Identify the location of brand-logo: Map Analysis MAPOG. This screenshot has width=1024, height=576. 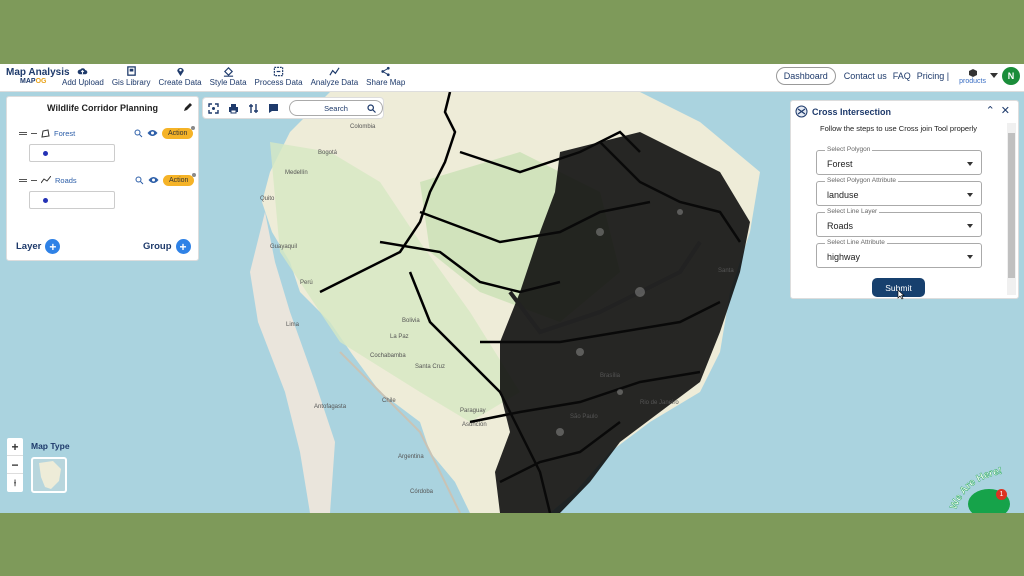
(38, 76).